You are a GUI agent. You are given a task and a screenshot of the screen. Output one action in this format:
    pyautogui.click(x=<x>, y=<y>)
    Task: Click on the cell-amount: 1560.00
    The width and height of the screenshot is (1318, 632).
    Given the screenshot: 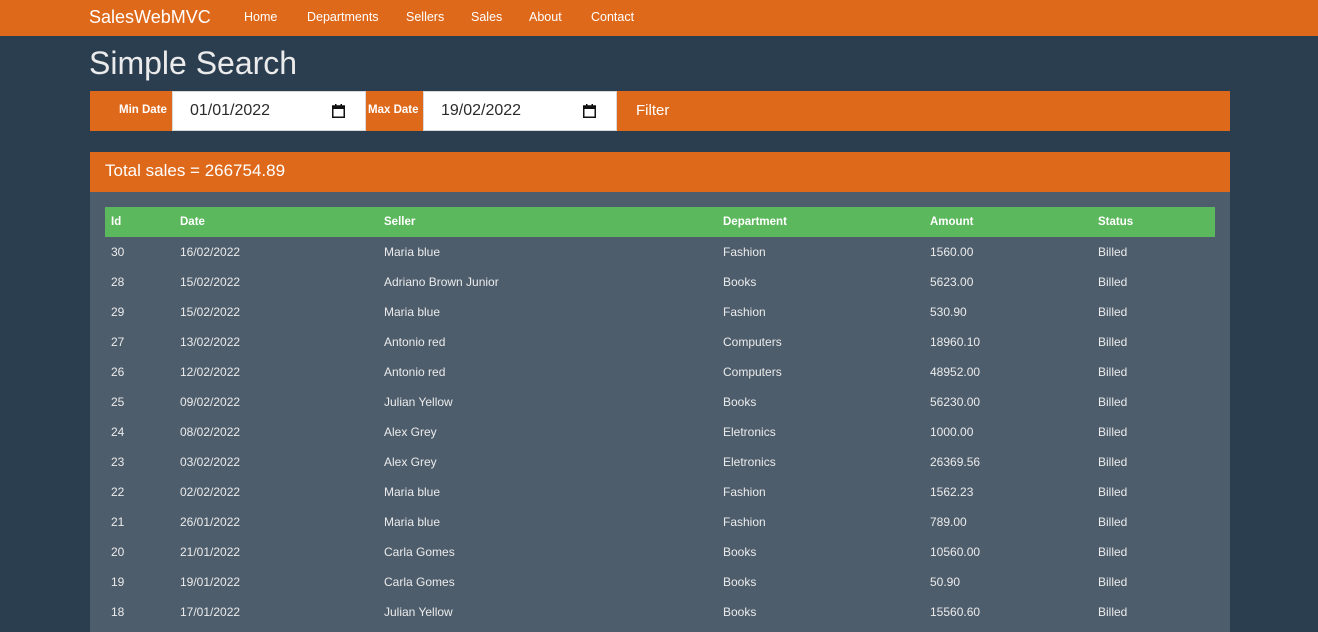 What is the action you would take?
    pyautogui.click(x=952, y=252)
    